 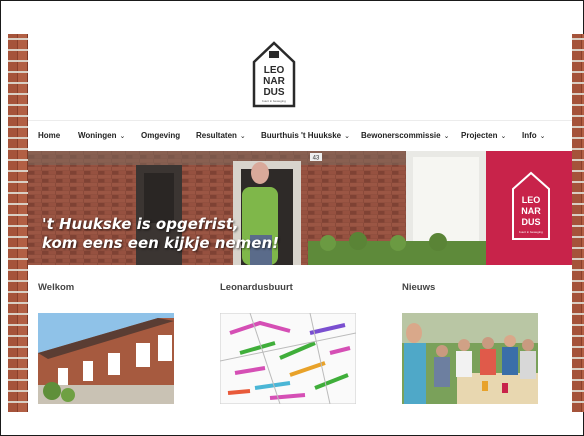 I want to click on nav-item-bewonerscommissie: Bewonerscommissie ⌄, so click(x=405, y=135).